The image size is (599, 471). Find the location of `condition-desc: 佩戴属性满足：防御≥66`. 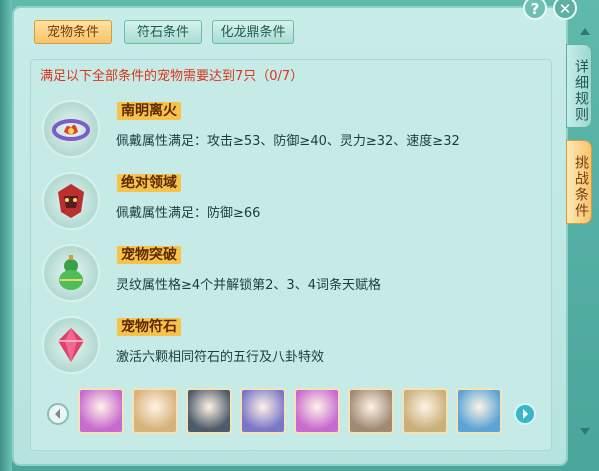

condition-desc: 佩戴属性满足：防御≥66 is located at coordinates (188, 213).